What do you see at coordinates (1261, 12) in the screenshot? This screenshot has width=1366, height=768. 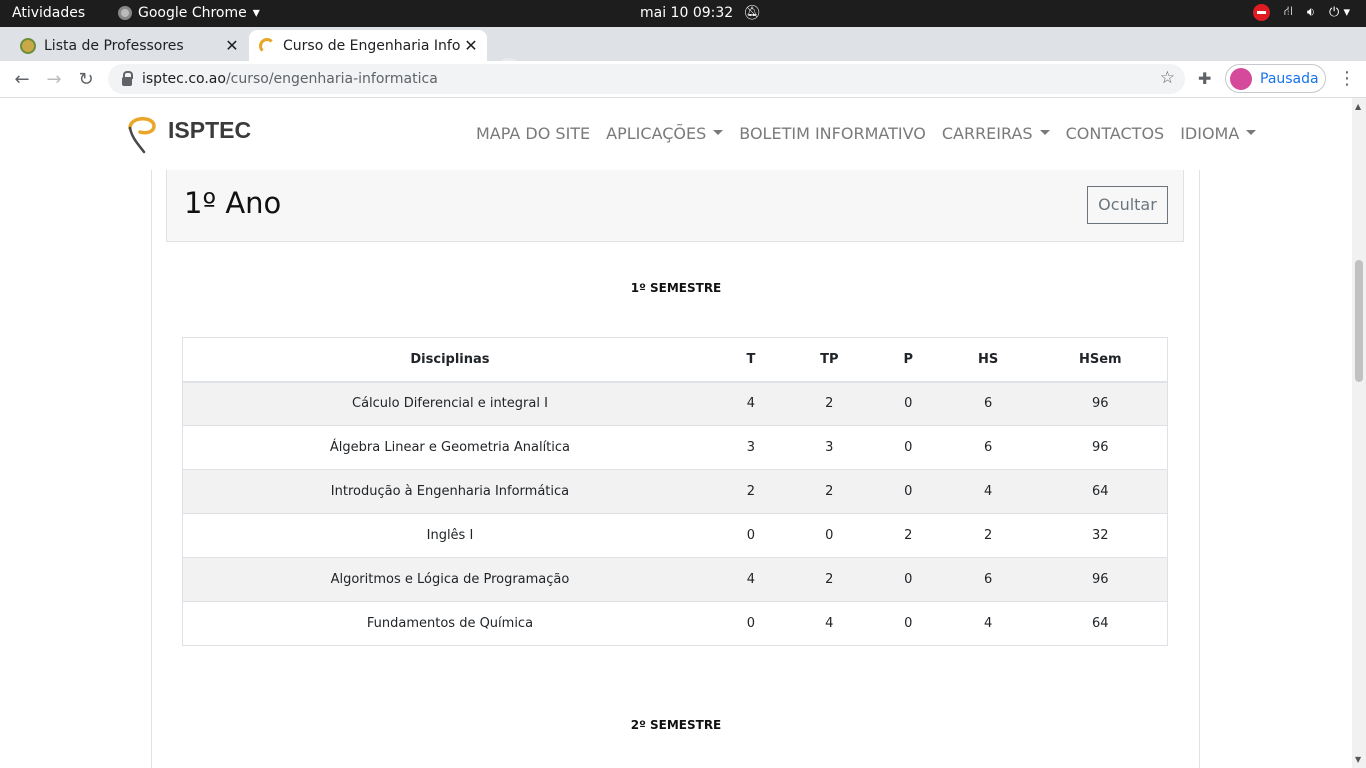 I see `do-not-disturb-icon` at bounding box center [1261, 12].